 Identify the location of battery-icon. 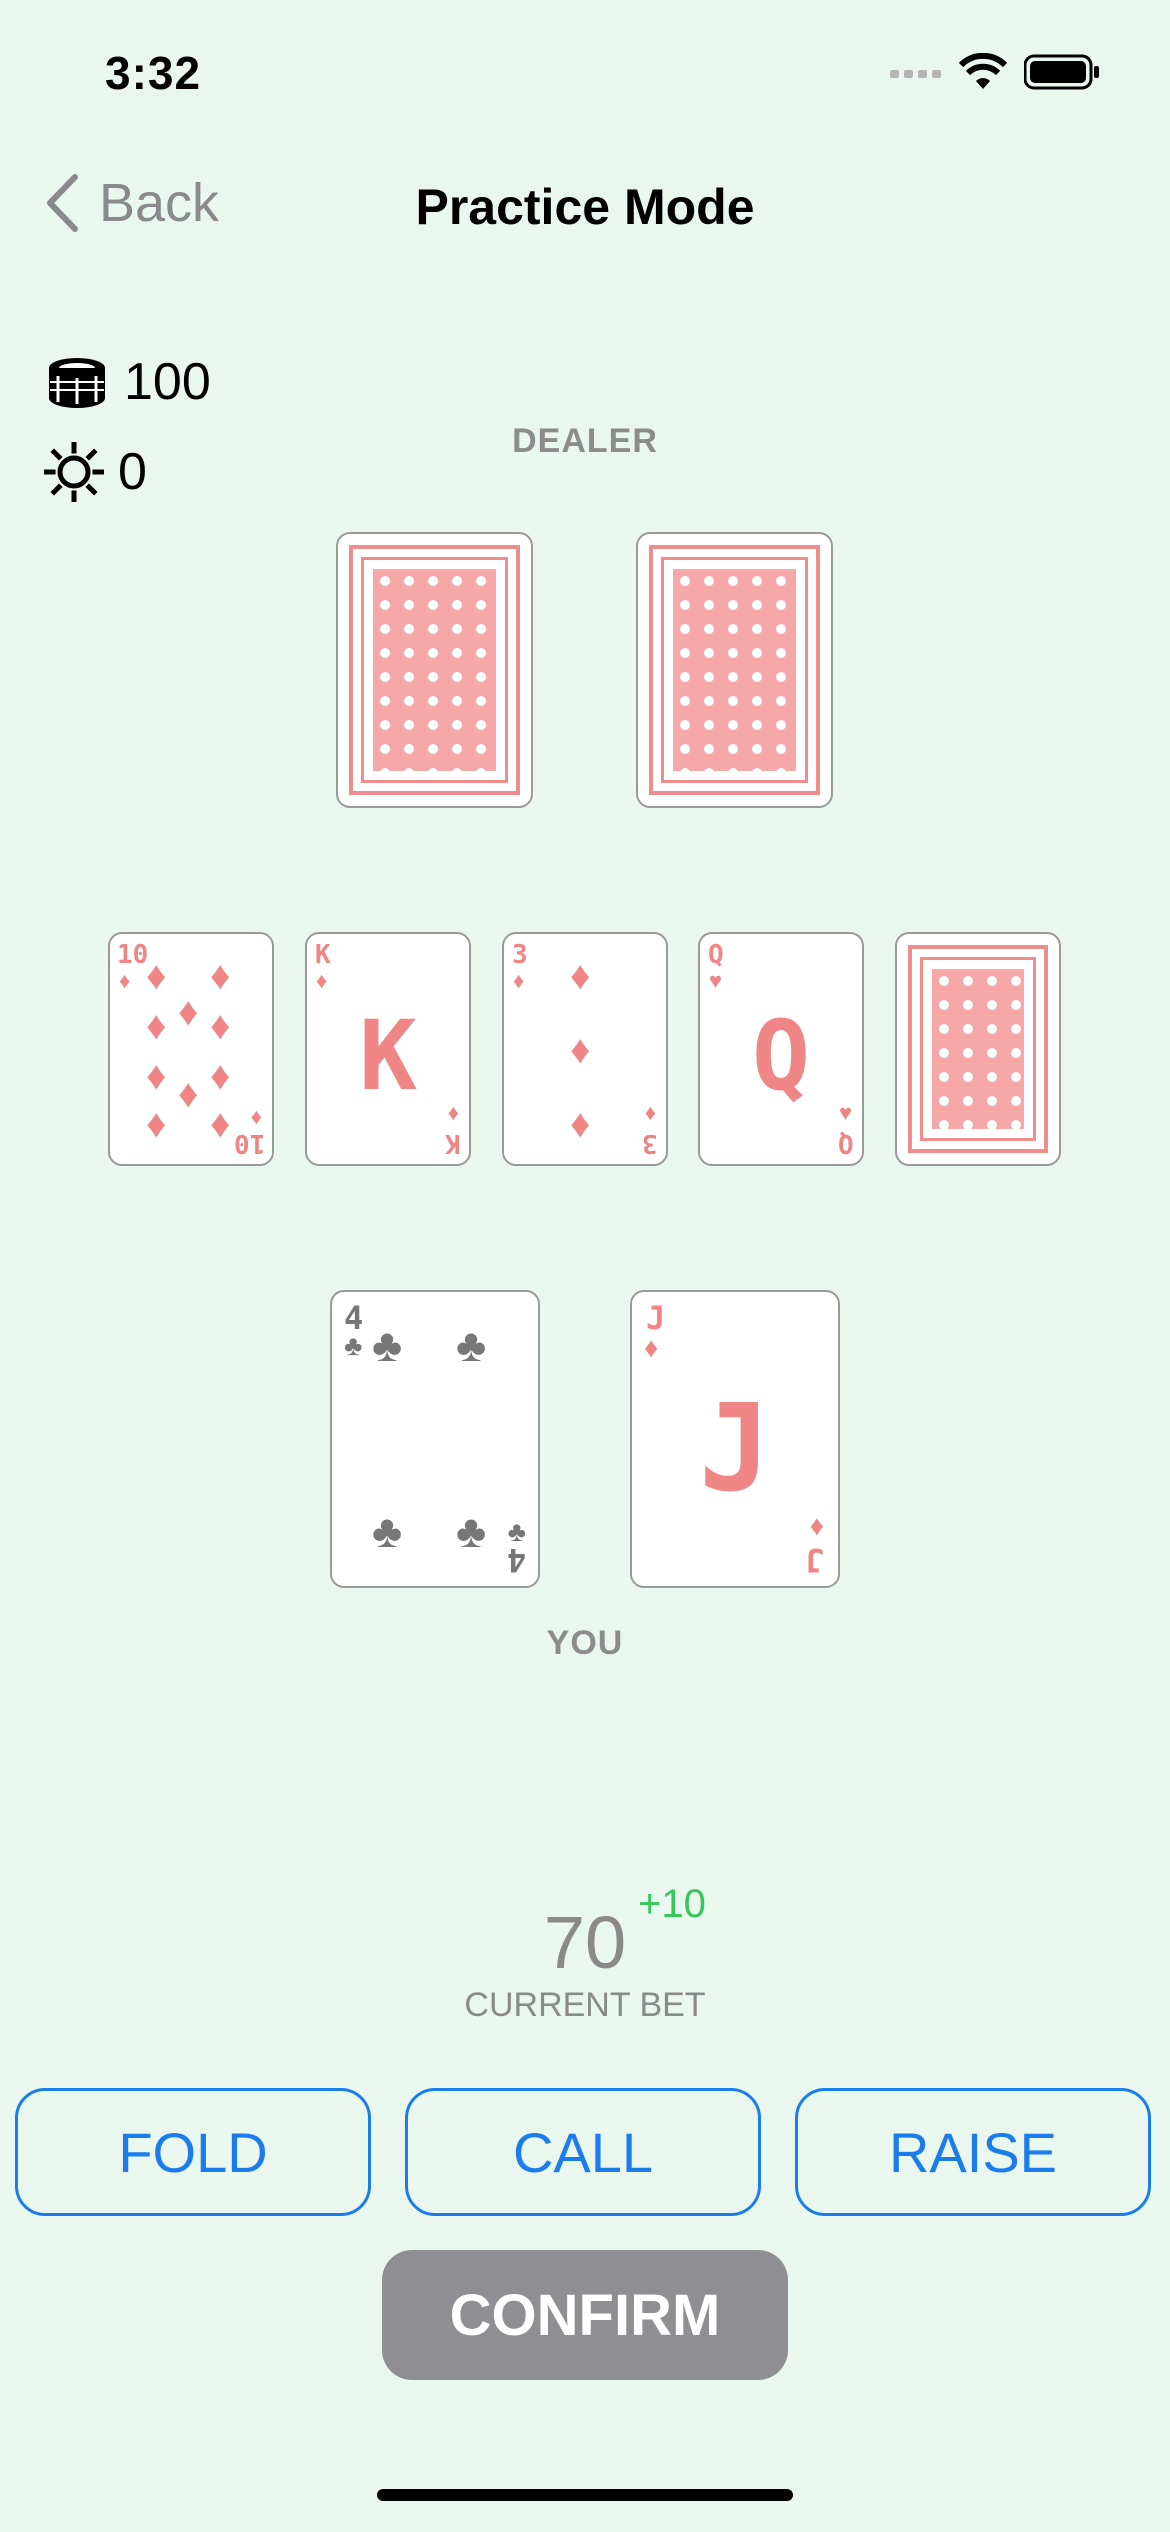
(1061, 72).